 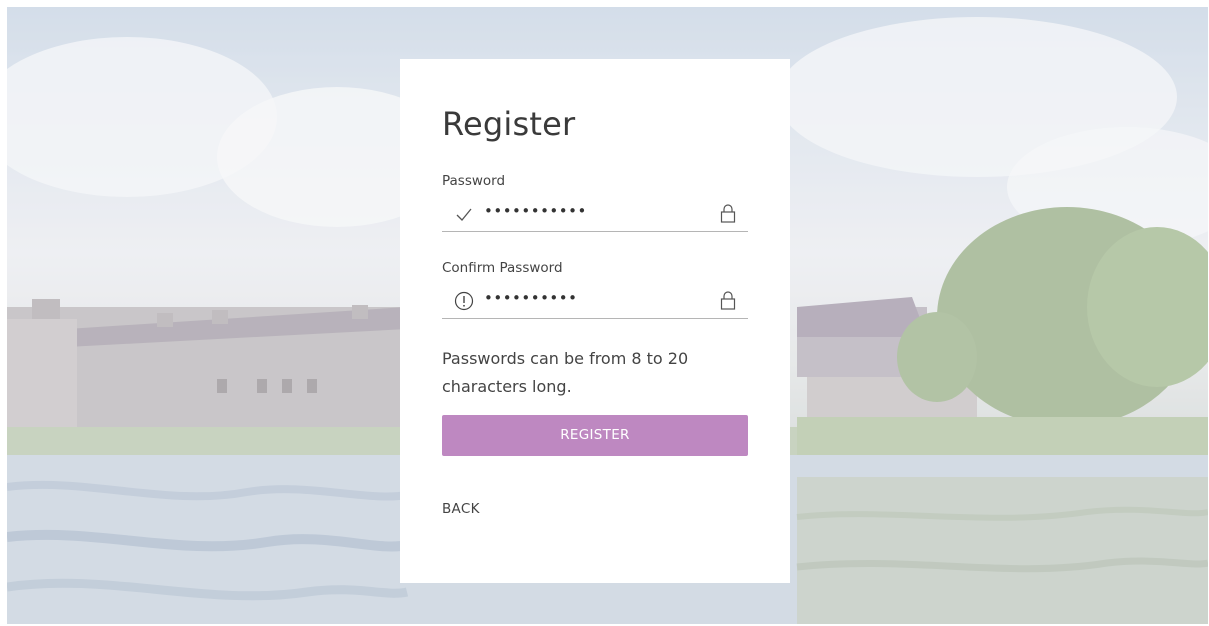 I want to click on exclamation-circle-icon, so click(x=464, y=301).